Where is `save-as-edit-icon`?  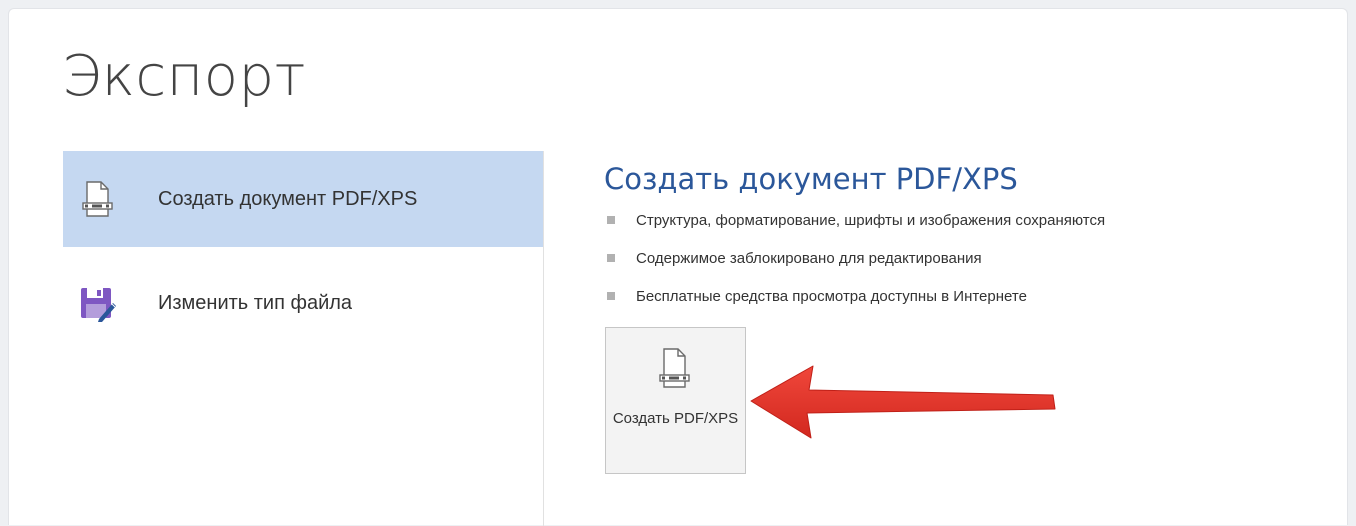 save-as-edit-icon is located at coordinates (97, 303).